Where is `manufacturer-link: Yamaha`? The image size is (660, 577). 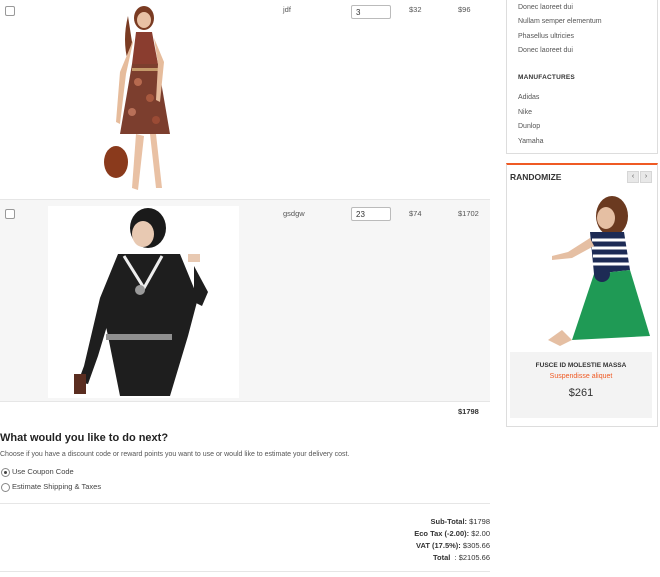
manufacturer-link: Yamaha is located at coordinates (531, 141).